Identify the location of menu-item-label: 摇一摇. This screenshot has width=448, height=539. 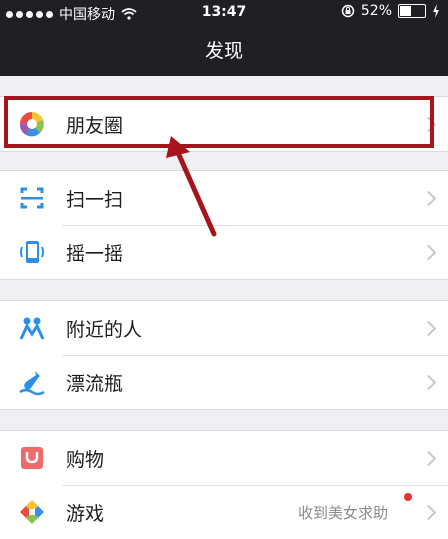
(95, 253).